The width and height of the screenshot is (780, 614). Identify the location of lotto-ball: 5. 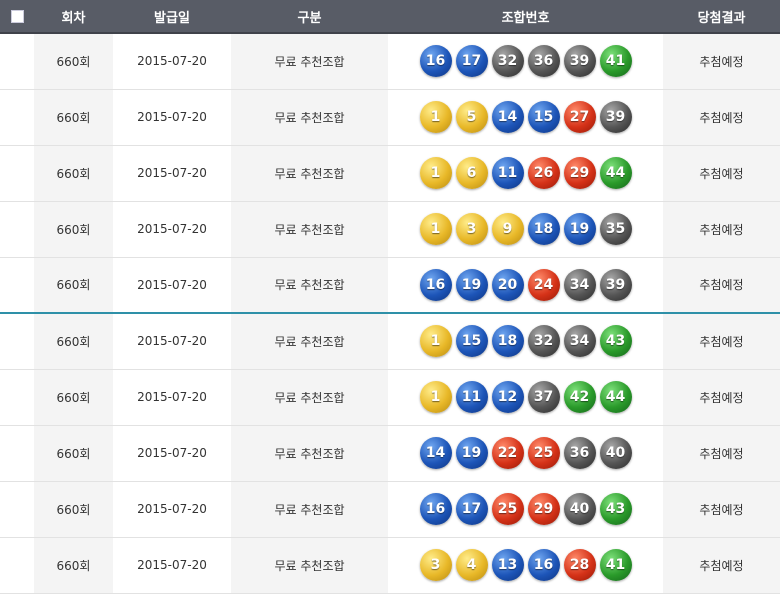
(471, 117).